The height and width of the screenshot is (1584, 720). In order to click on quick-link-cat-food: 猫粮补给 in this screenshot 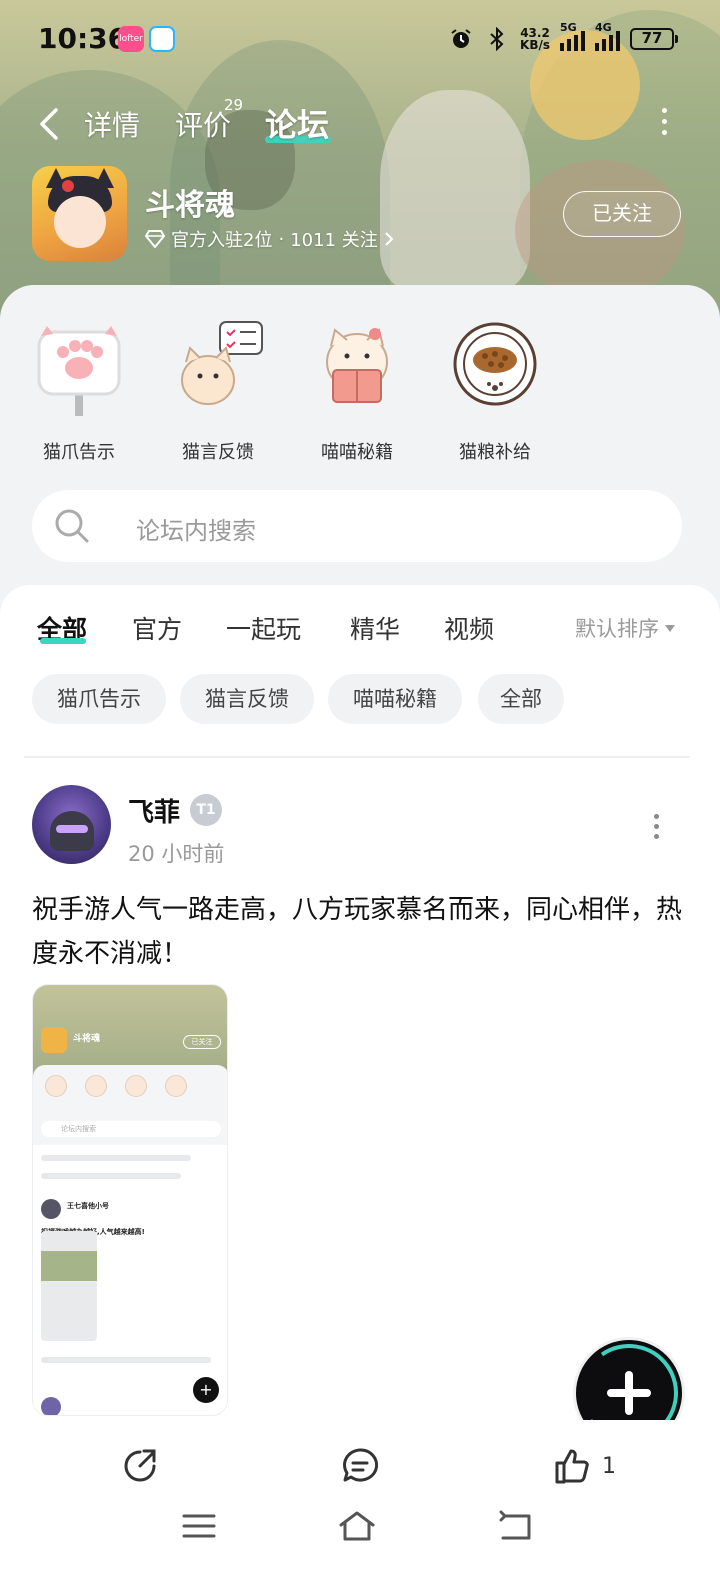, I will do `click(495, 391)`.